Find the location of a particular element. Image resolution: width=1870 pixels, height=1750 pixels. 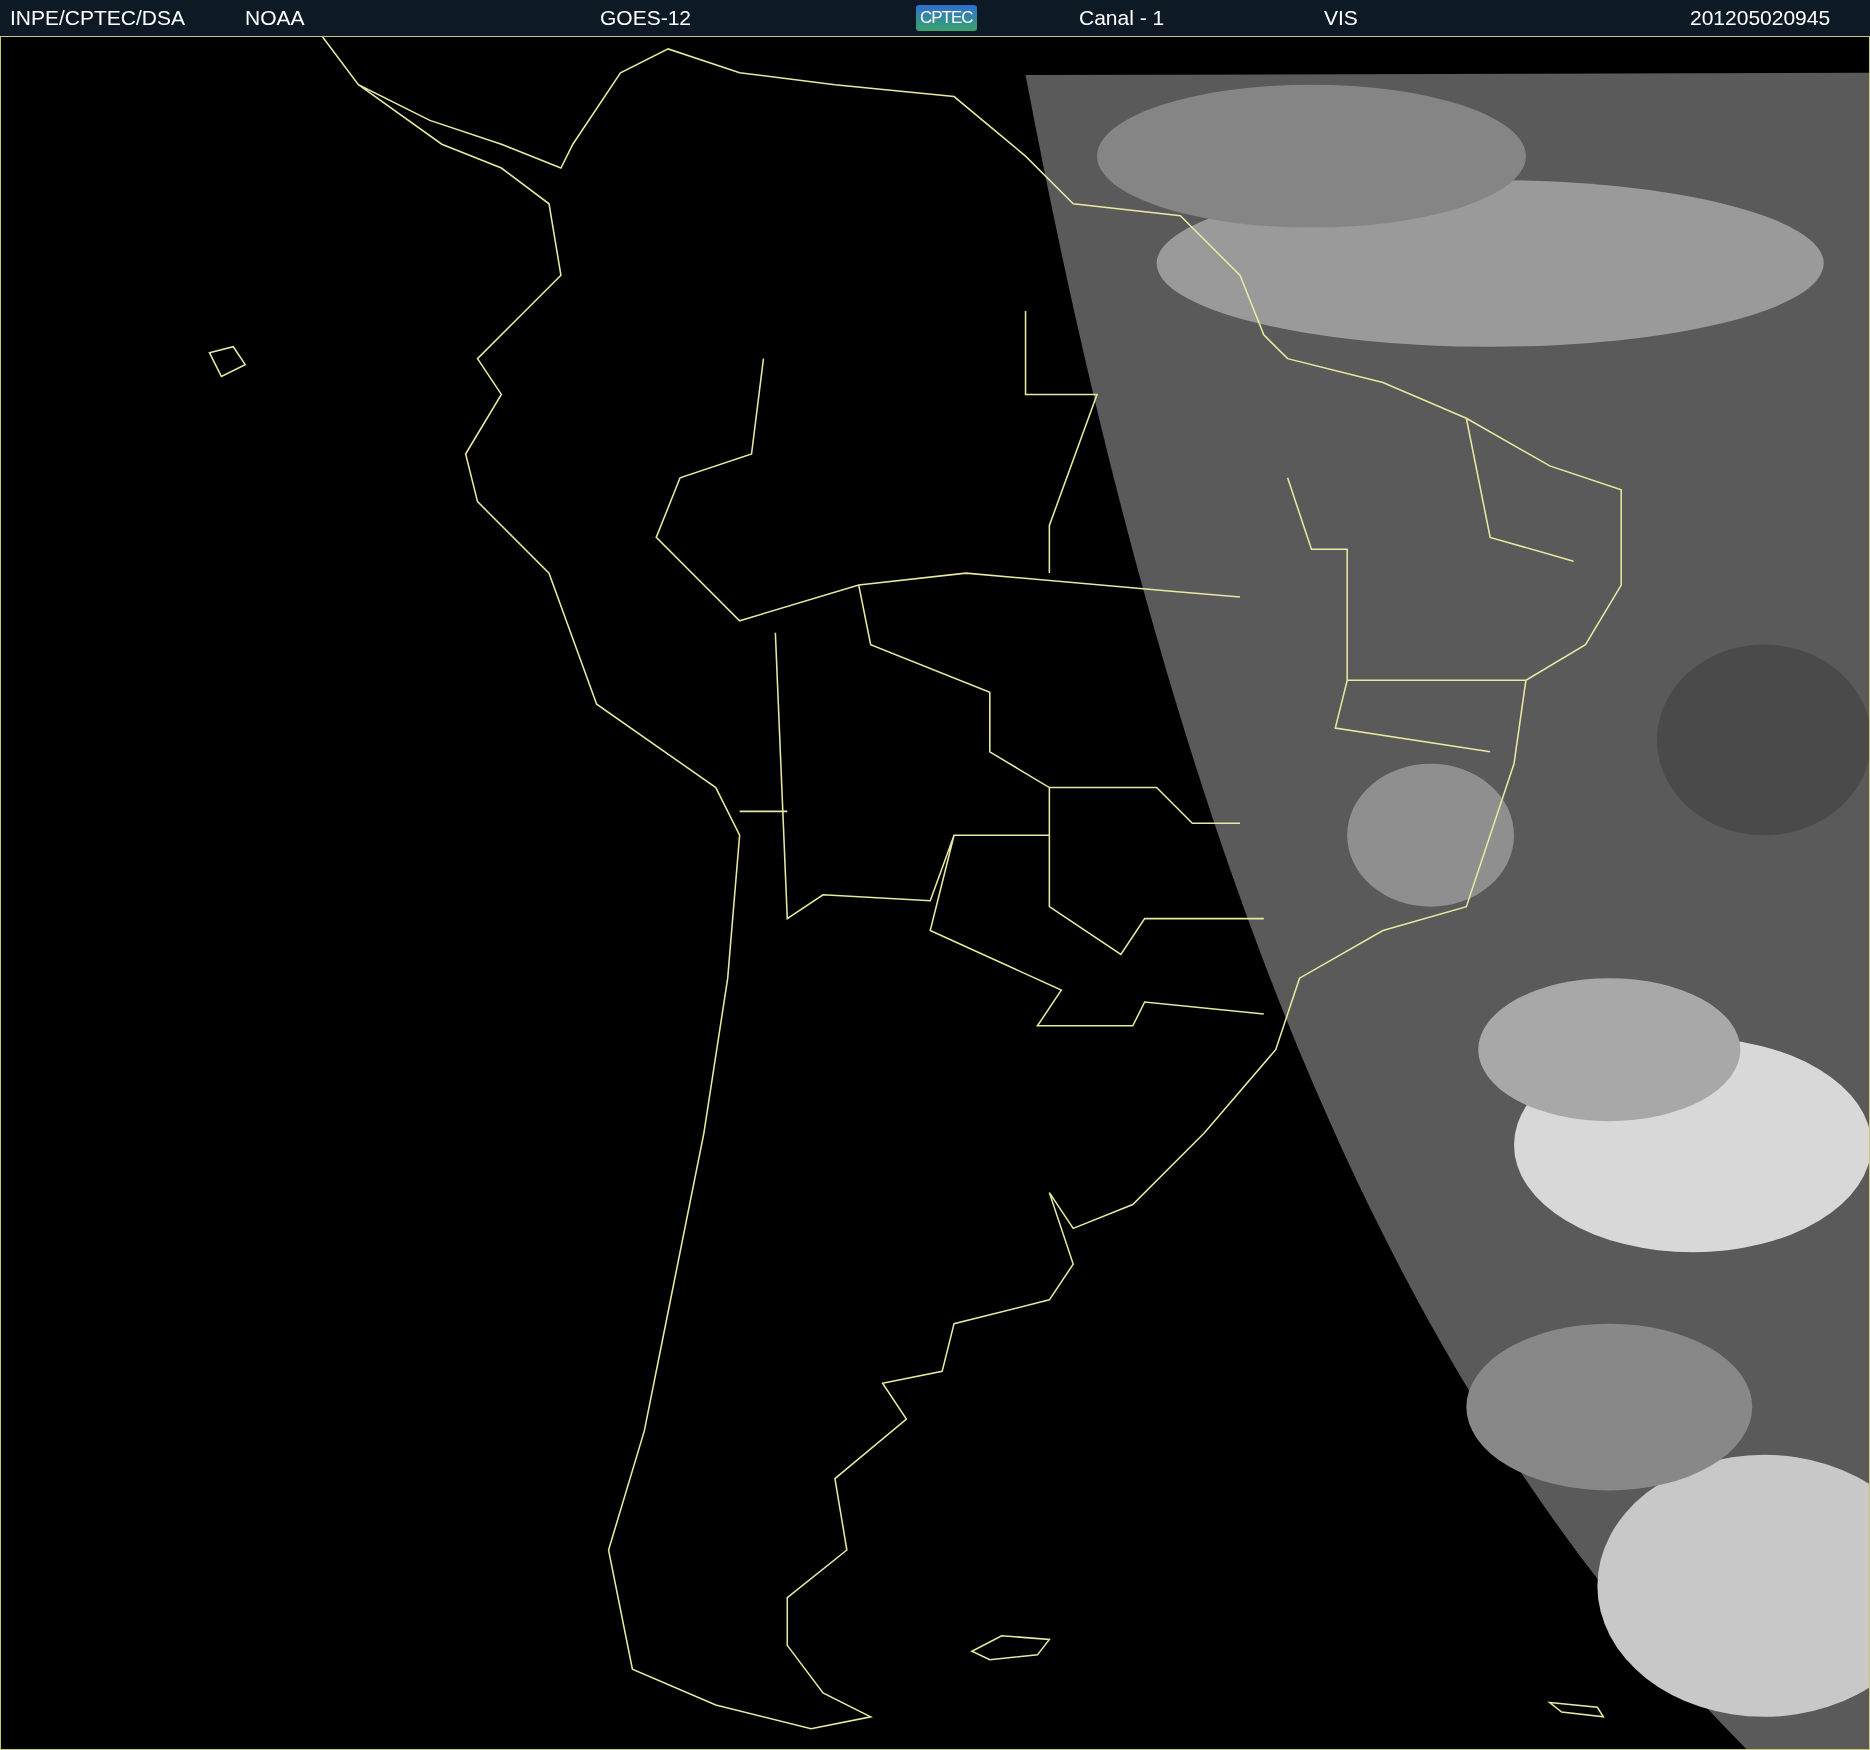

header-label: 201205020945 is located at coordinates (1760, 18).